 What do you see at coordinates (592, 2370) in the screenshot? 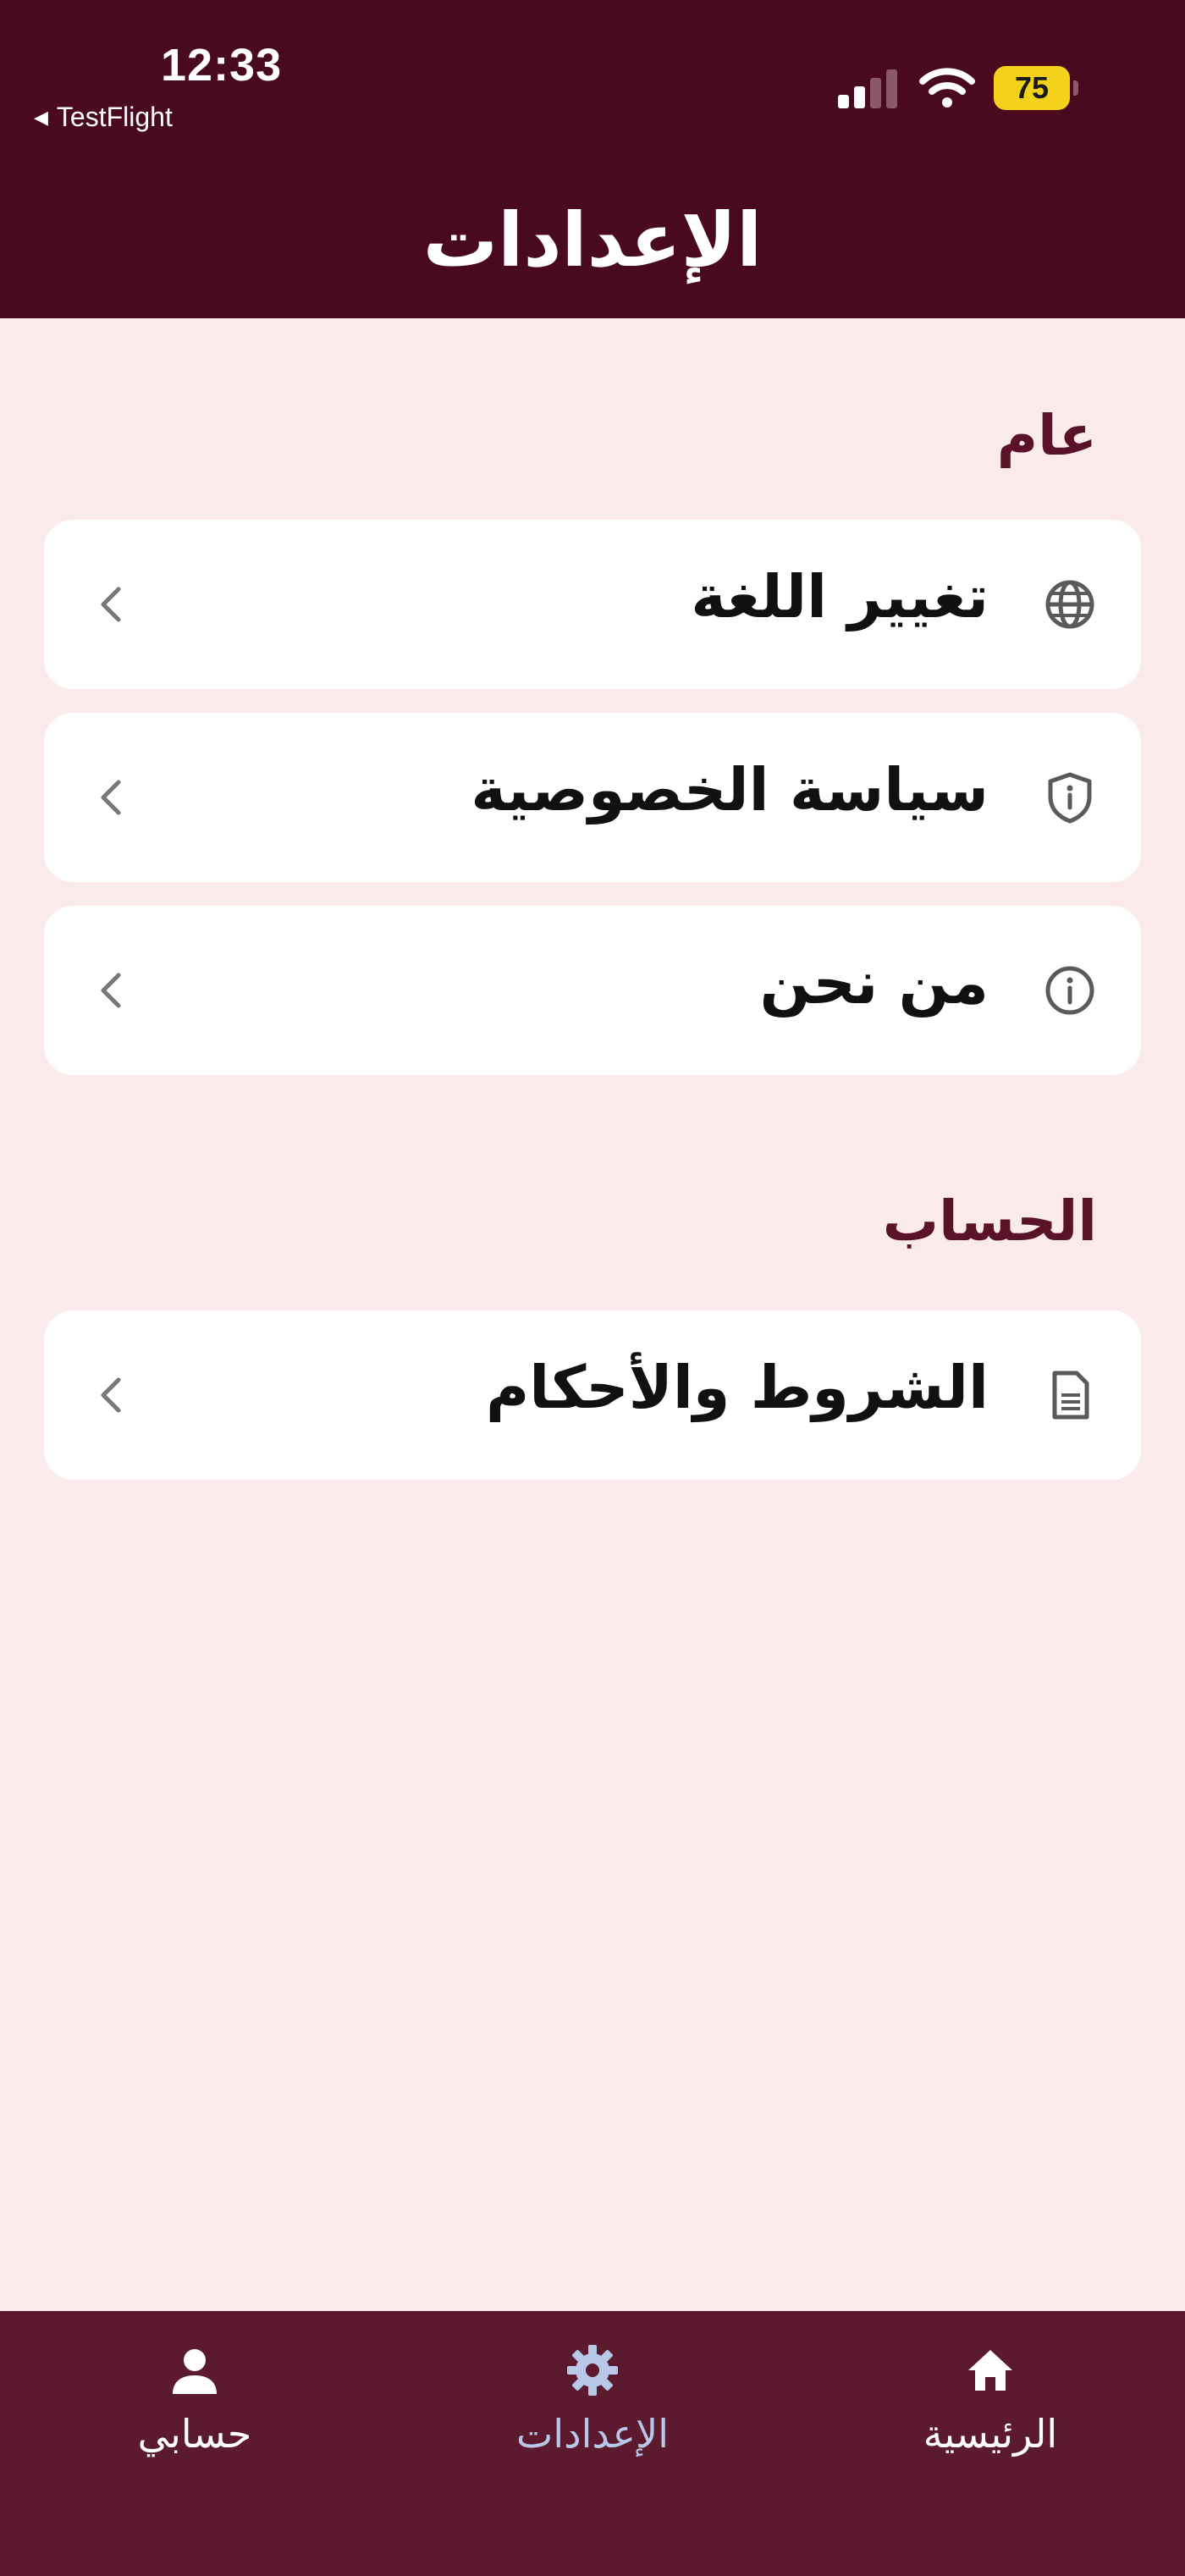
I see `gear-icon` at bounding box center [592, 2370].